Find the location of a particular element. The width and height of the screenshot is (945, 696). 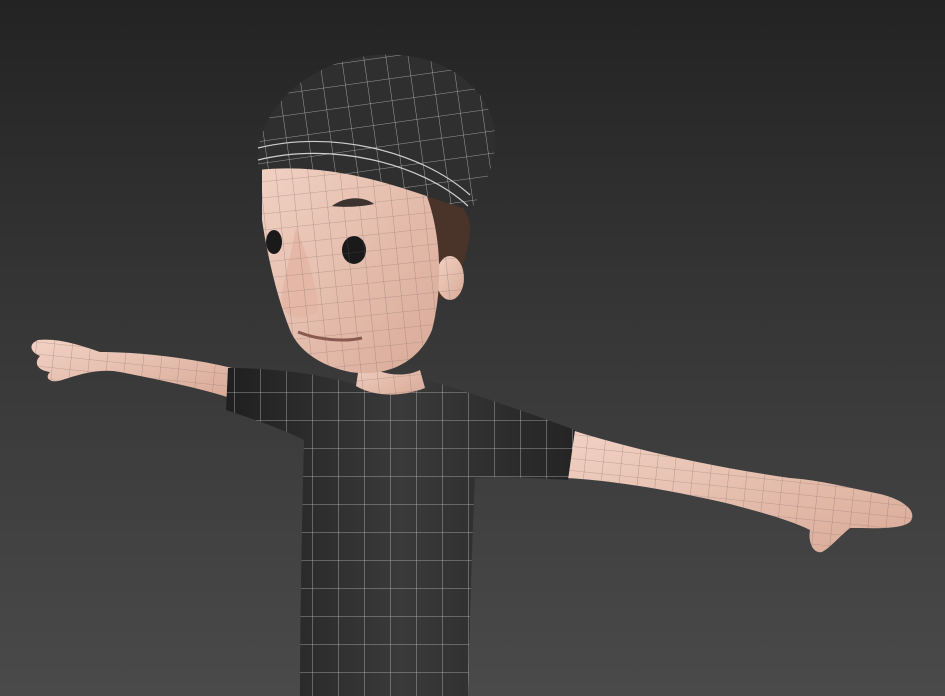

right-arm is located at coordinates (739, 490).